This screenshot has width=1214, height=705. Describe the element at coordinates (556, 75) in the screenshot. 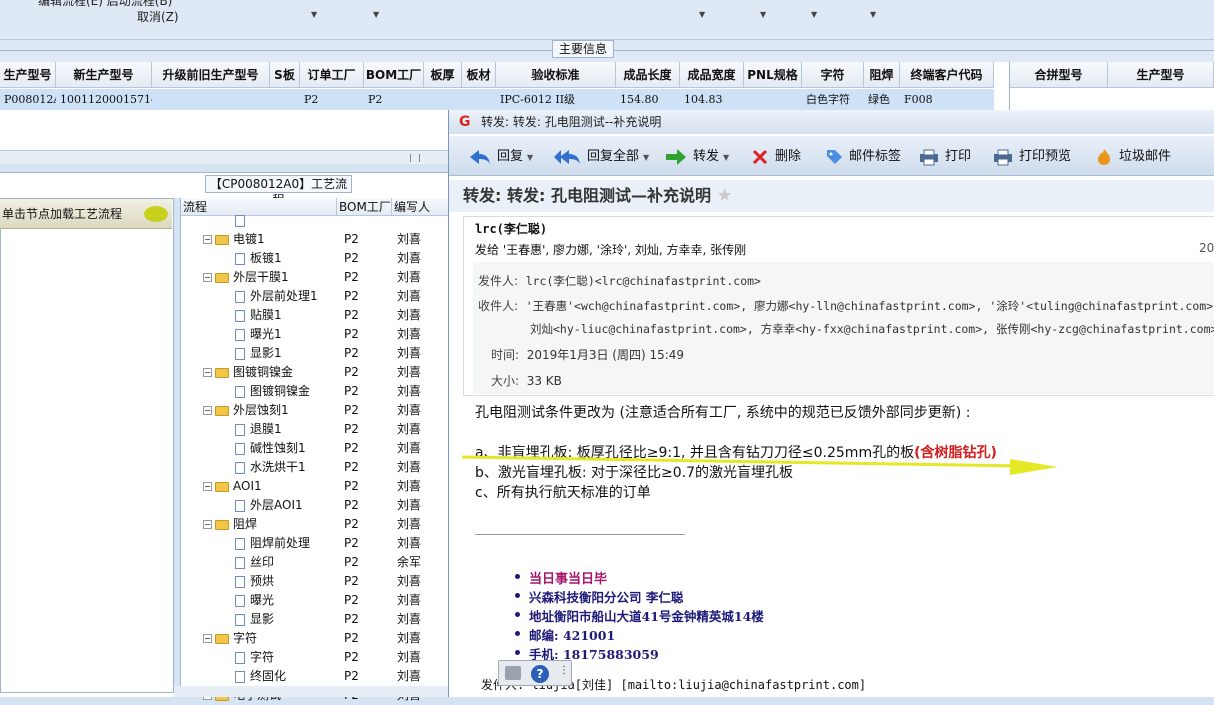

I see `grid-header-cell: 验收标准` at that location.